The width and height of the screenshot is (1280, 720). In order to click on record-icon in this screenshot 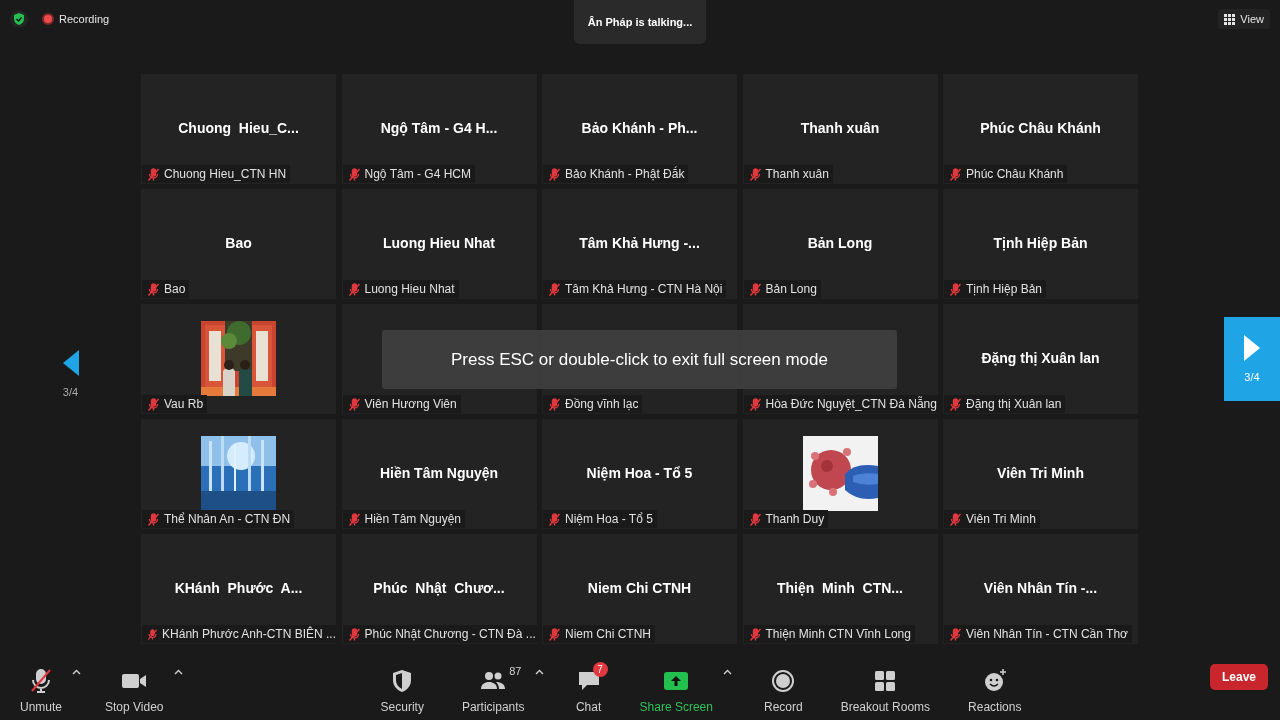, I will do `click(783, 681)`.